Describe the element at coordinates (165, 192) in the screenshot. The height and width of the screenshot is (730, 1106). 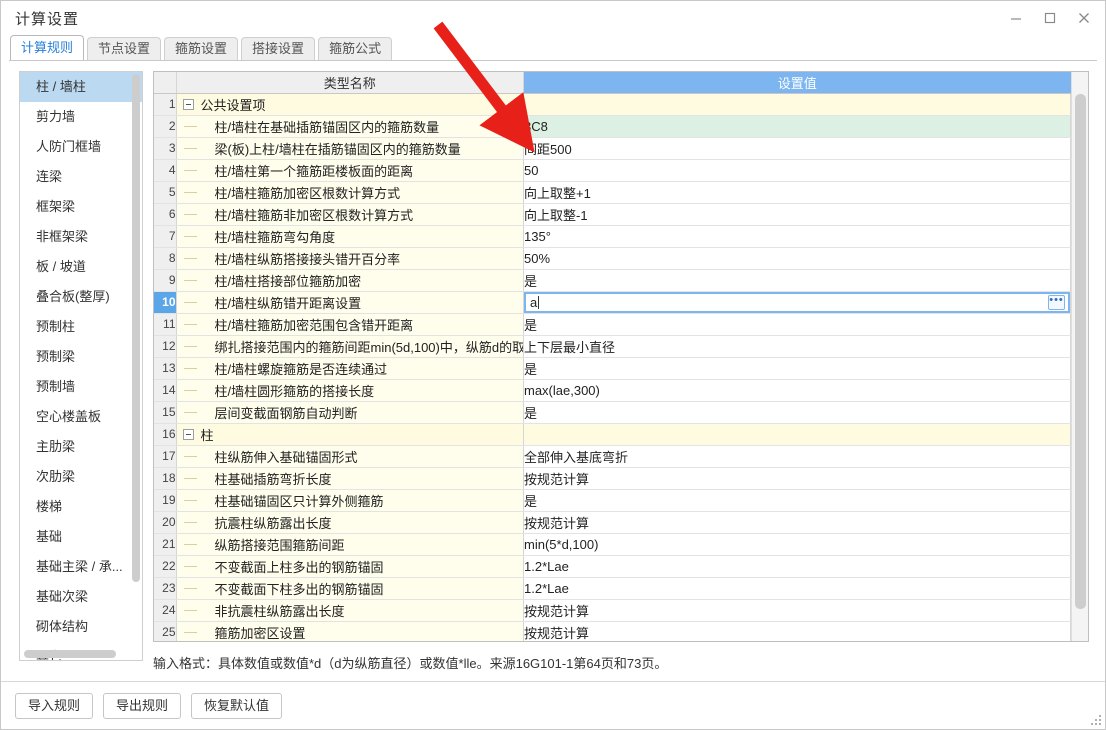
I see `row-number: 5` at that location.